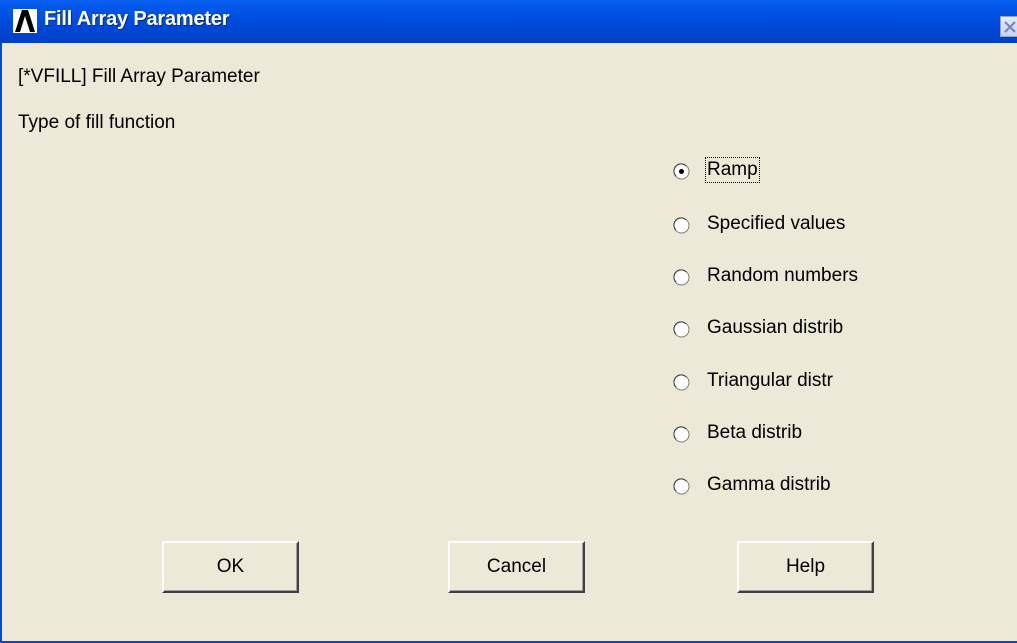 Image resolution: width=1017 pixels, height=643 pixels. I want to click on radio-option-specified-values: Specified values, so click(833, 225).